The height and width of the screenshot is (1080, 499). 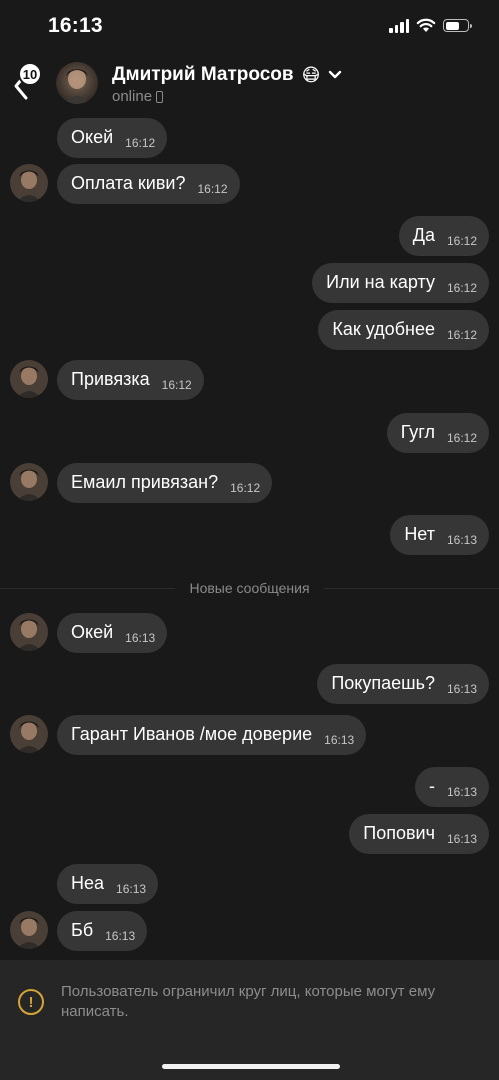 What do you see at coordinates (192, 733) in the screenshot?
I see `message-text: Гарант Иванов /мое доверие` at bounding box center [192, 733].